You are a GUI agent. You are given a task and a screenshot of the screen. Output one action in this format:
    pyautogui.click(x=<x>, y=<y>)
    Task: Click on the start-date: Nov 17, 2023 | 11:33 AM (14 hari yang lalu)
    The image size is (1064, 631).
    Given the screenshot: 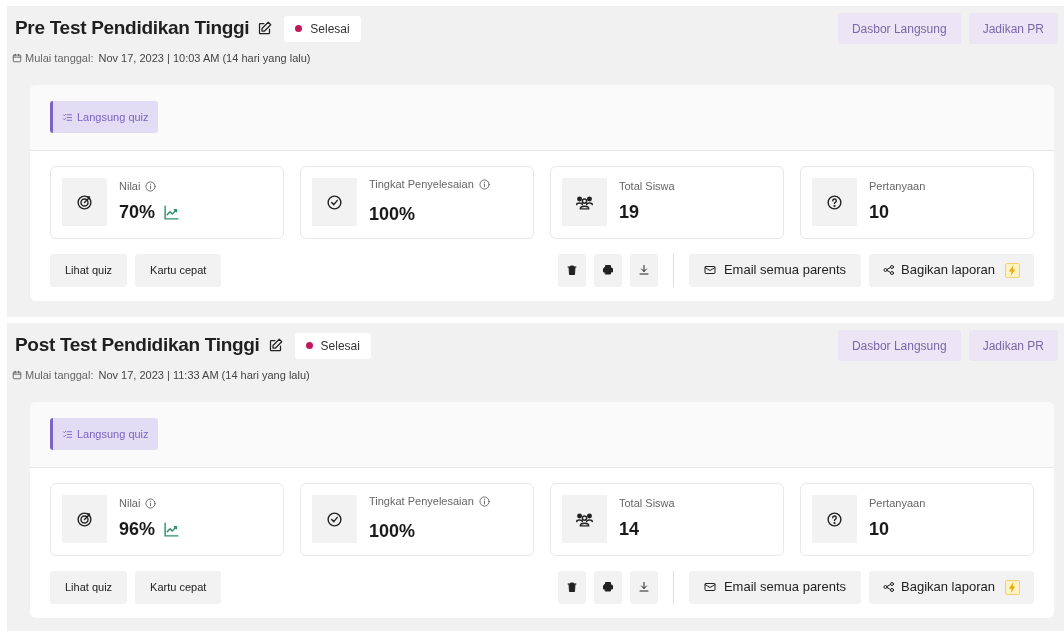 What is the action you would take?
    pyautogui.click(x=204, y=375)
    